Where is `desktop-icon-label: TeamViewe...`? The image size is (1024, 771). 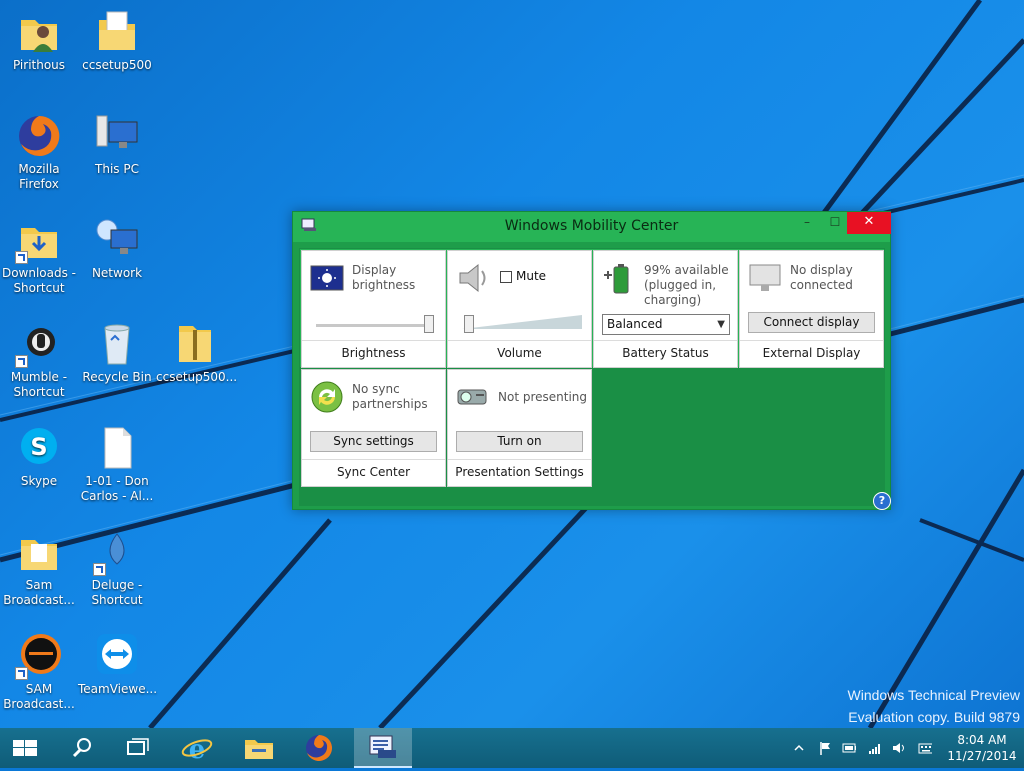 desktop-icon-label: TeamViewe... is located at coordinates (118, 689).